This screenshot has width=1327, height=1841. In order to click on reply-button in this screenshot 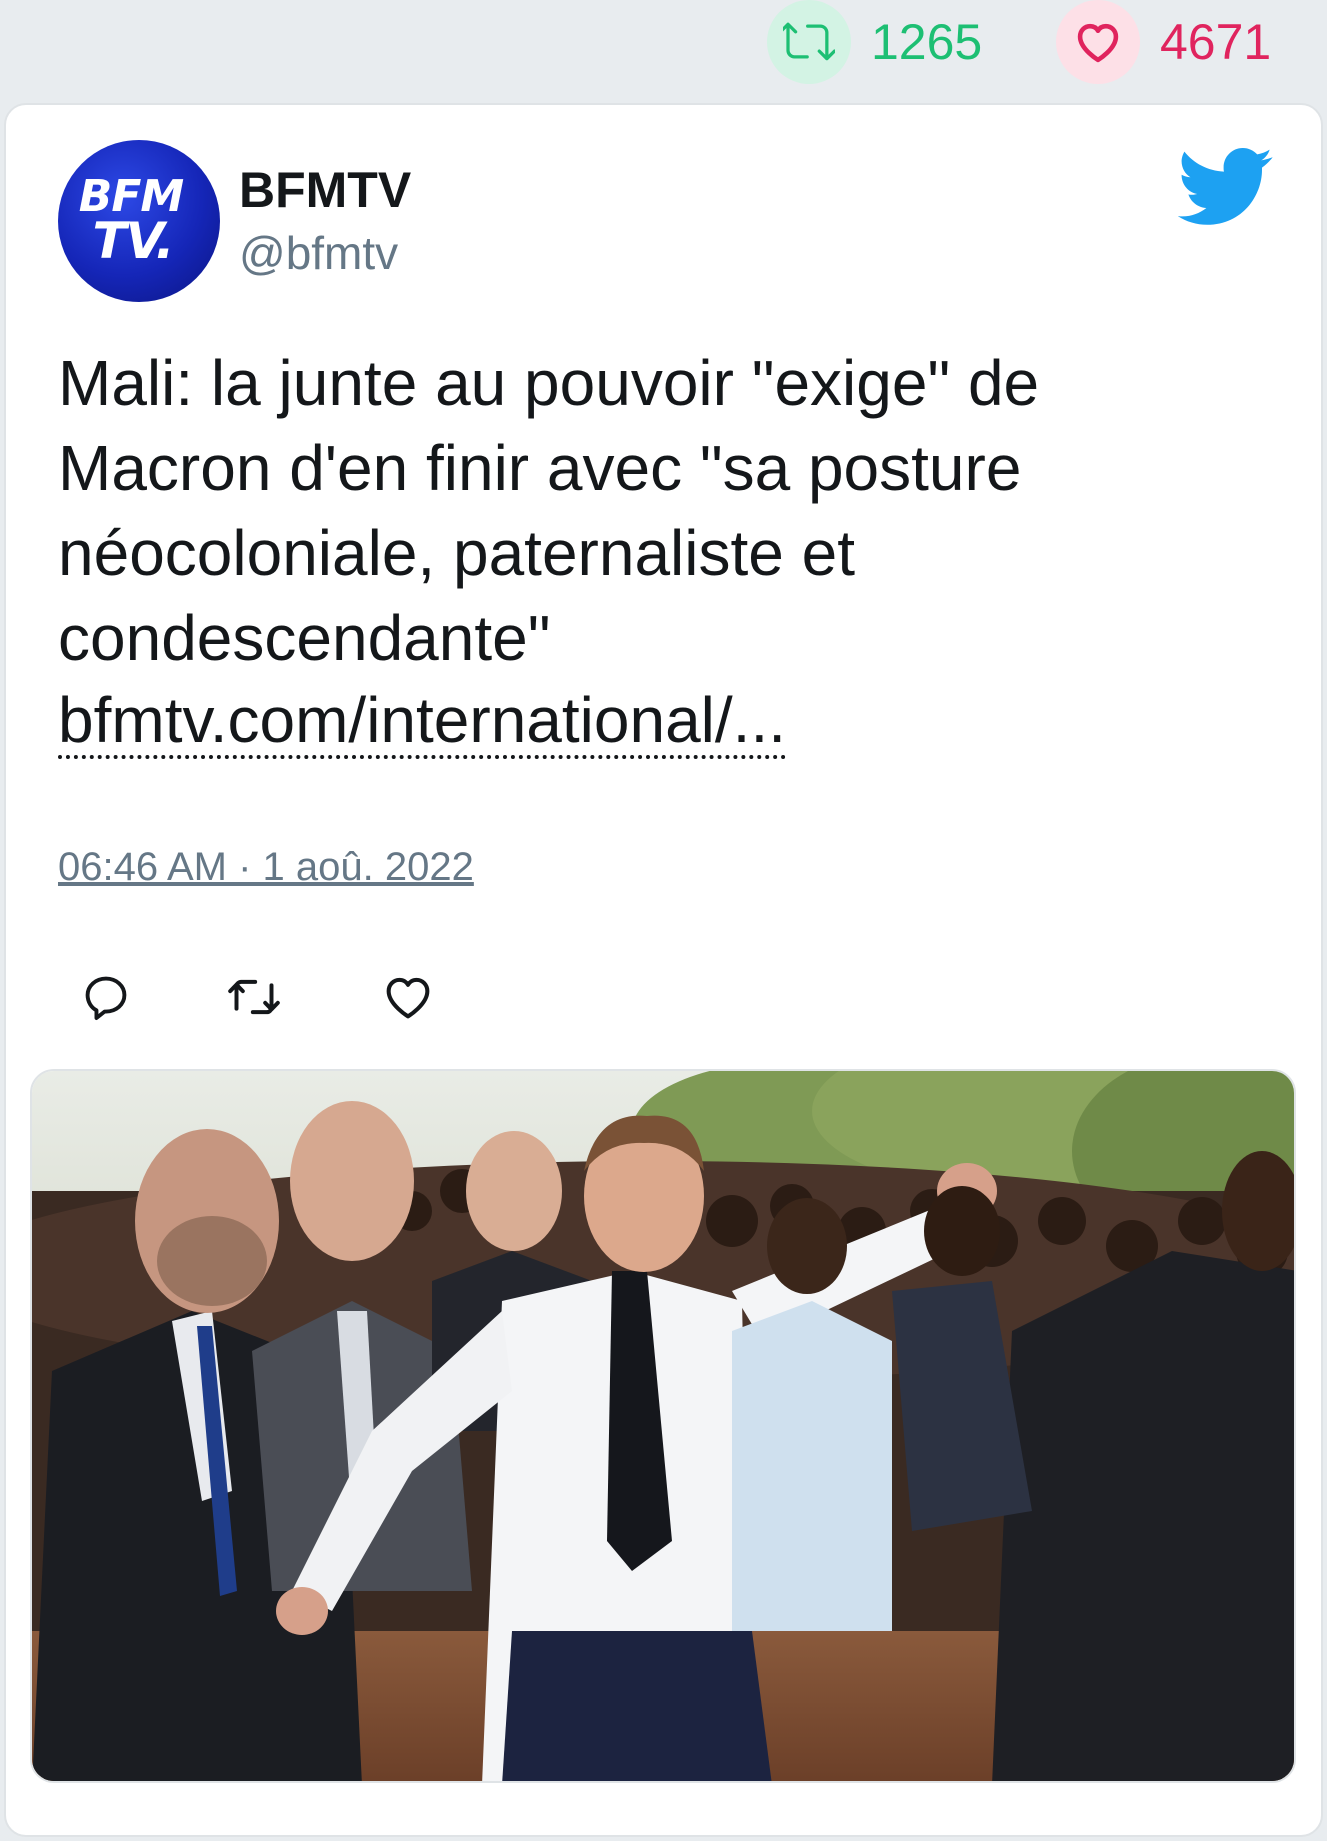, I will do `click(106, 997)`.